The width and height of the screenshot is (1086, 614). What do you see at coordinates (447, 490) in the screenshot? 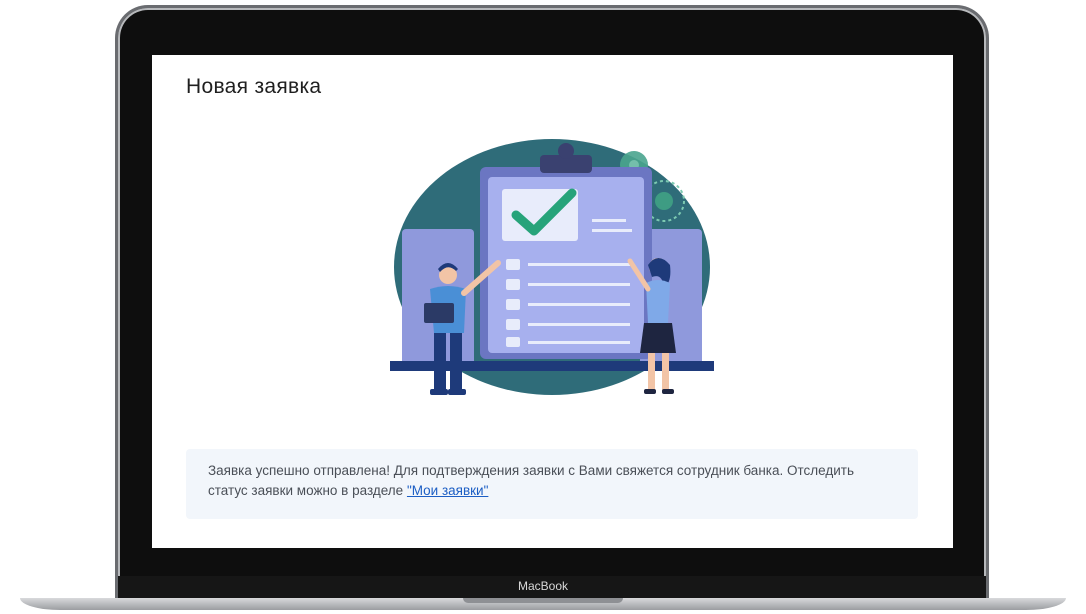
I see `my-requests-link: "Мои заявки"` at bounding box center [447, 490].